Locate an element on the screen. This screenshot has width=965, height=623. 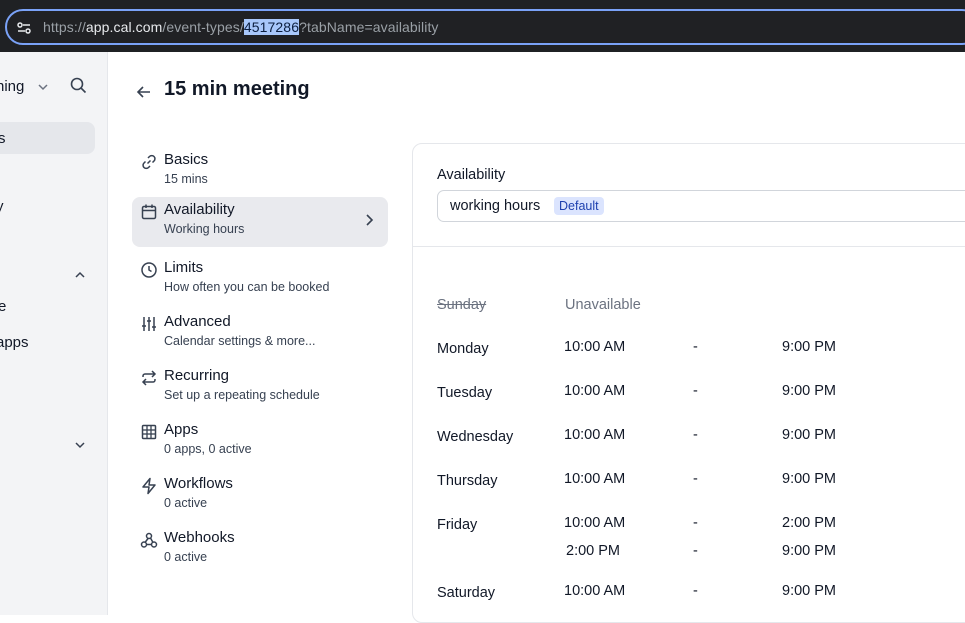
app-sidebar: ning s y e apps ' is located at coordinates (54, 333).